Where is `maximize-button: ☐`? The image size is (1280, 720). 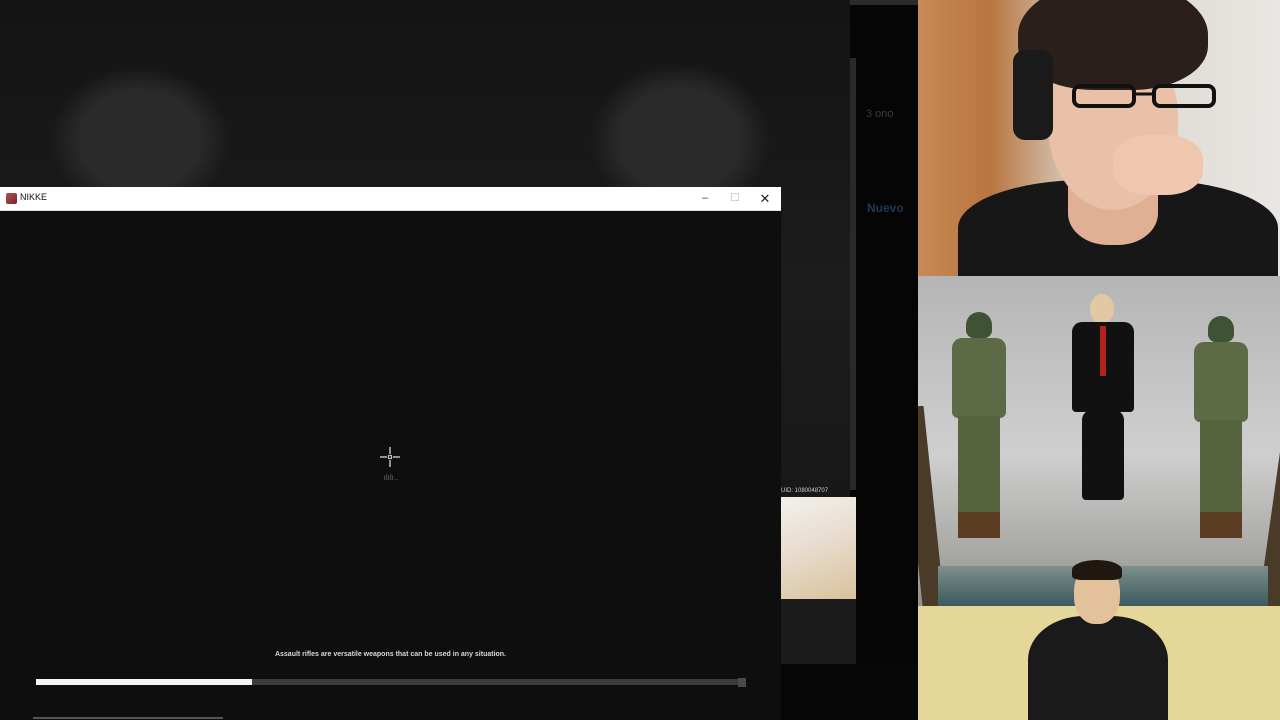 maximize-button: ☐ is located at coordinates (735, 198).